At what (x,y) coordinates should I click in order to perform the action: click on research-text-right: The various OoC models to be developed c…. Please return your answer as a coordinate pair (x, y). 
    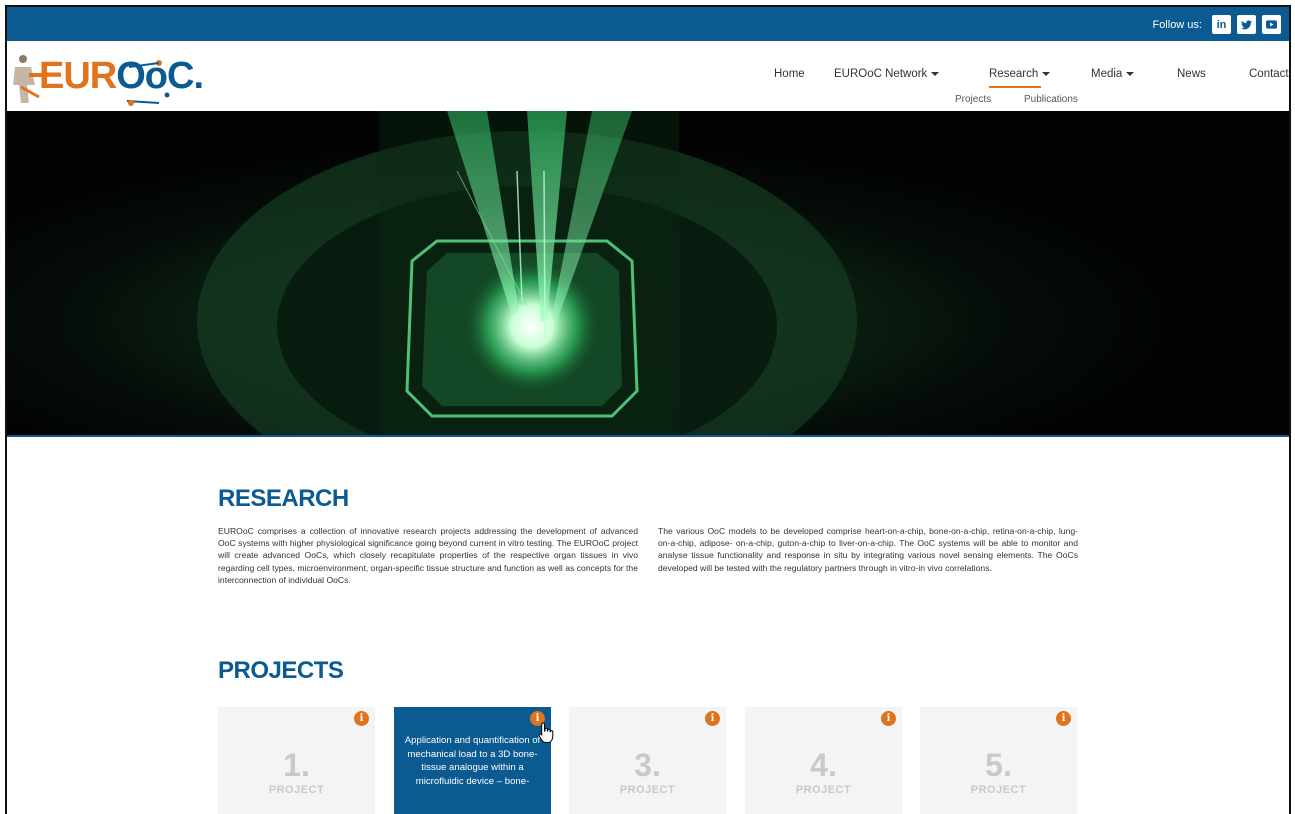
    Looking at the image, I should click on (868, 549).